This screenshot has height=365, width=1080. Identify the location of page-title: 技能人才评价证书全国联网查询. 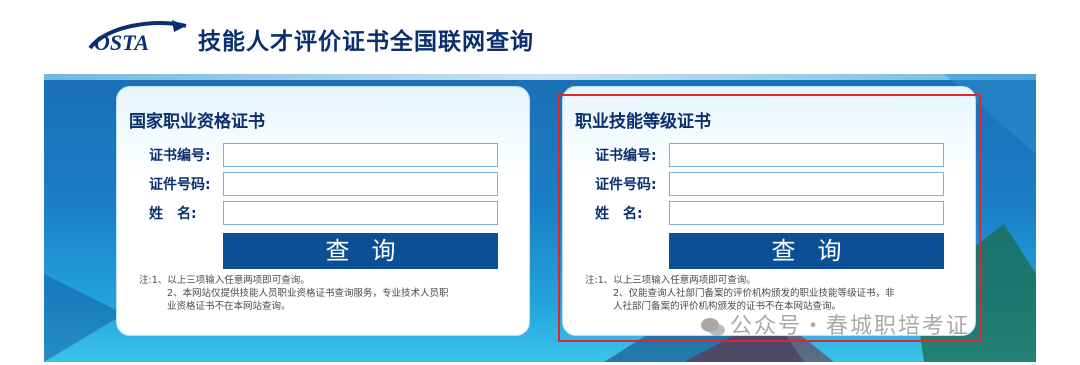
(366, 42).